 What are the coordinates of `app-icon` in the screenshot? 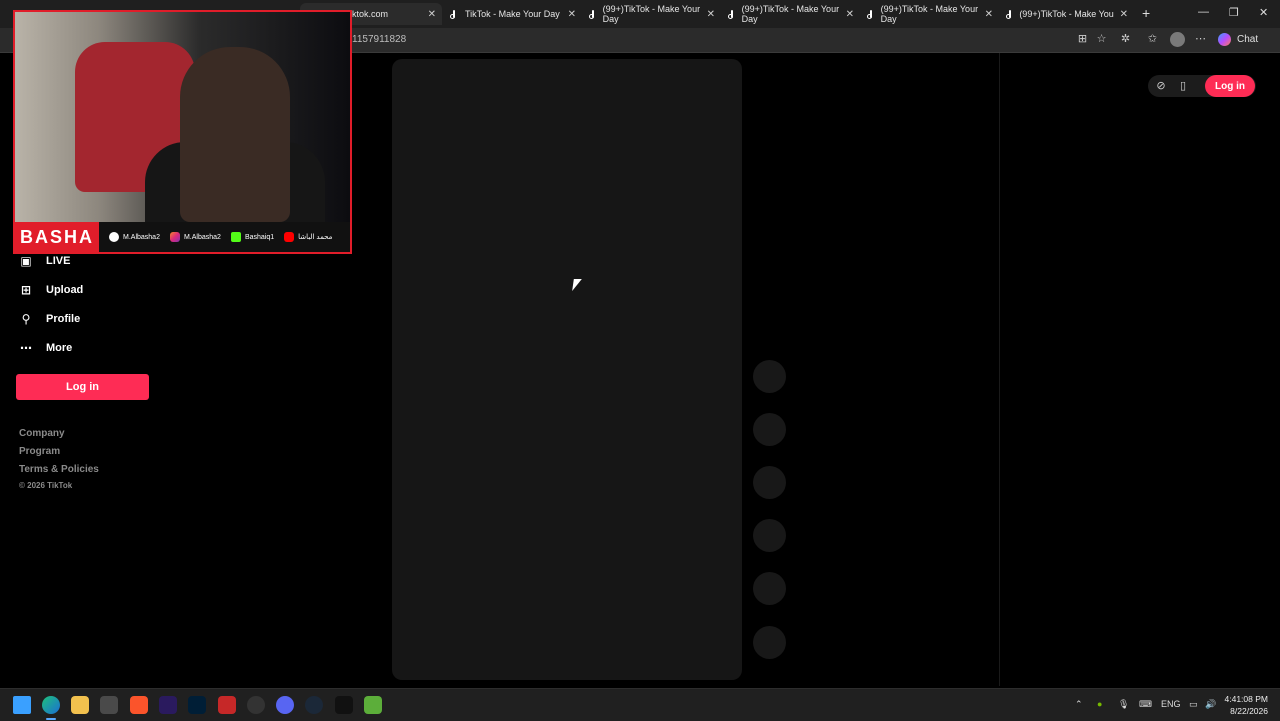 It's located at (227, 705).